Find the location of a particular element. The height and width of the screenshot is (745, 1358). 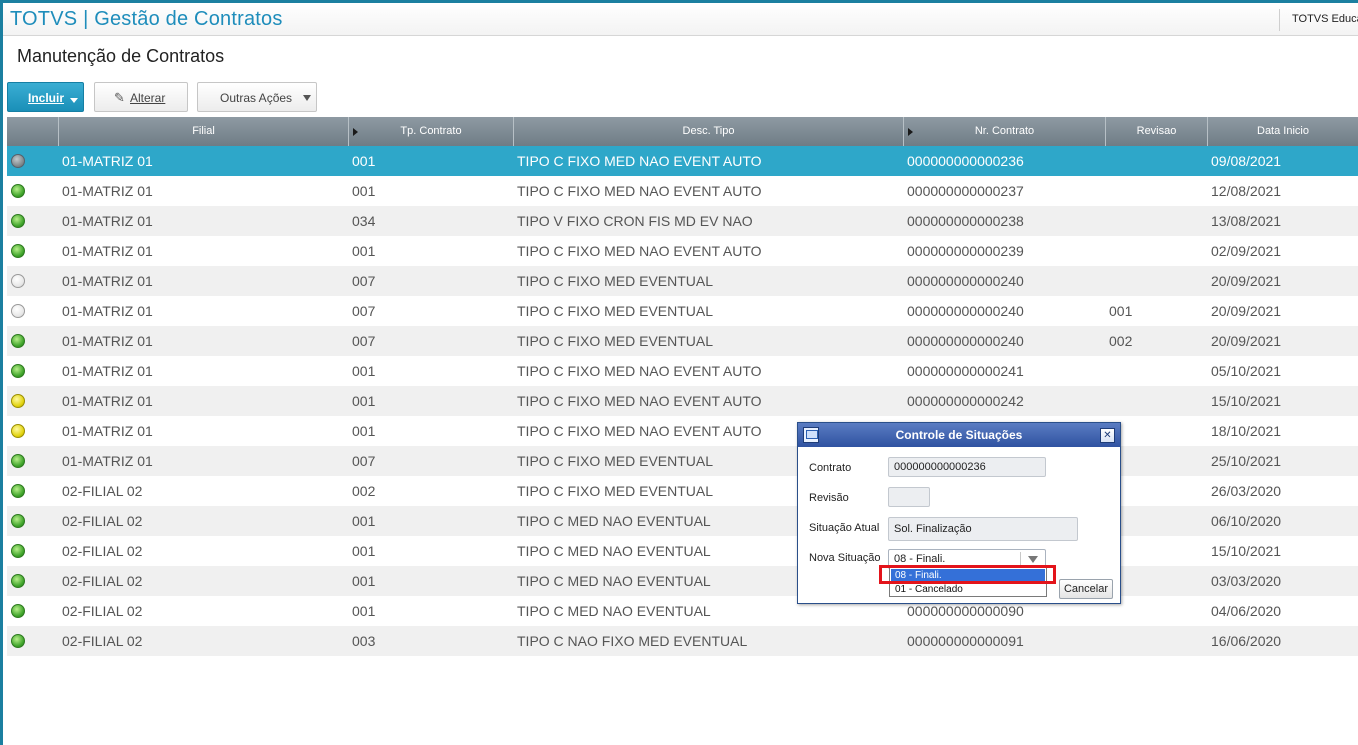

cell-nr: 000000000000238 is located at coordinates (965, 221).